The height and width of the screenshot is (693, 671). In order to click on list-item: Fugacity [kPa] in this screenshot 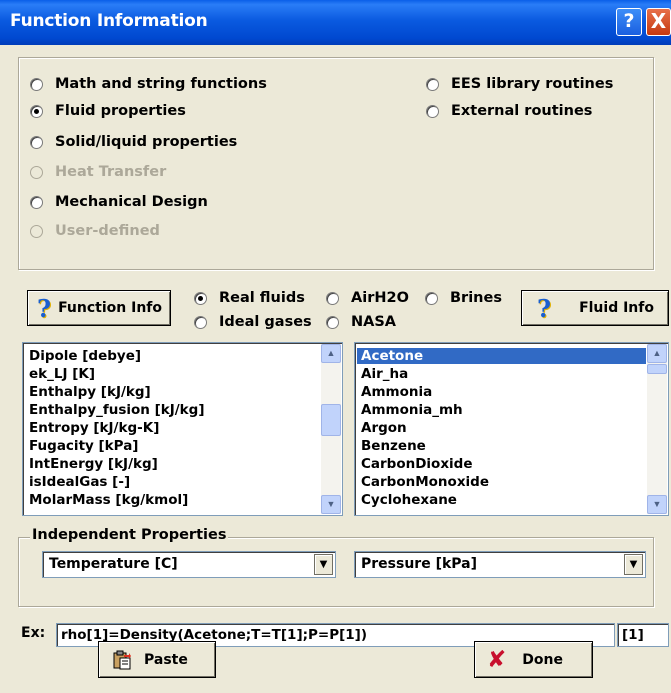, I will do `click(83, 446)`.